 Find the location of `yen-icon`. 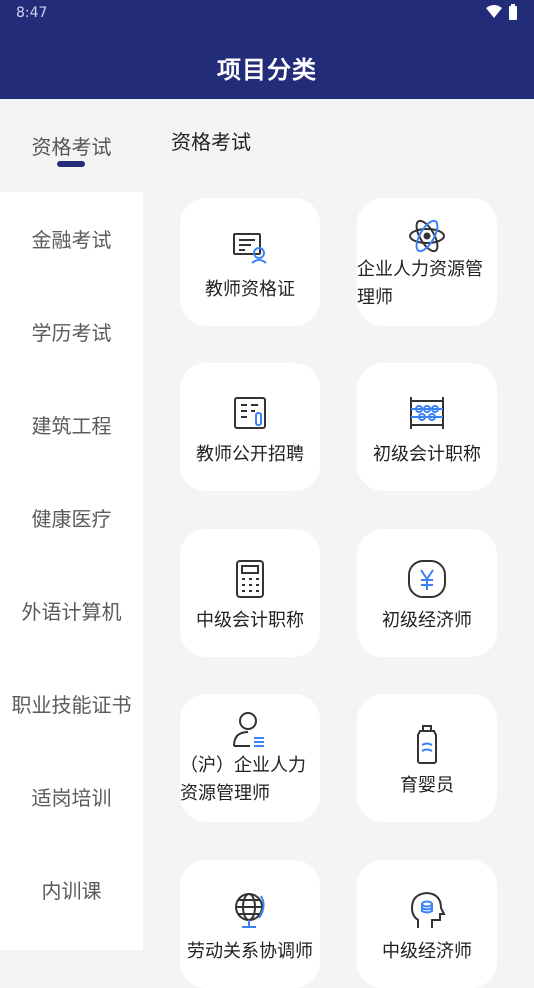

yen-icon is located at coordinates (427, 579).